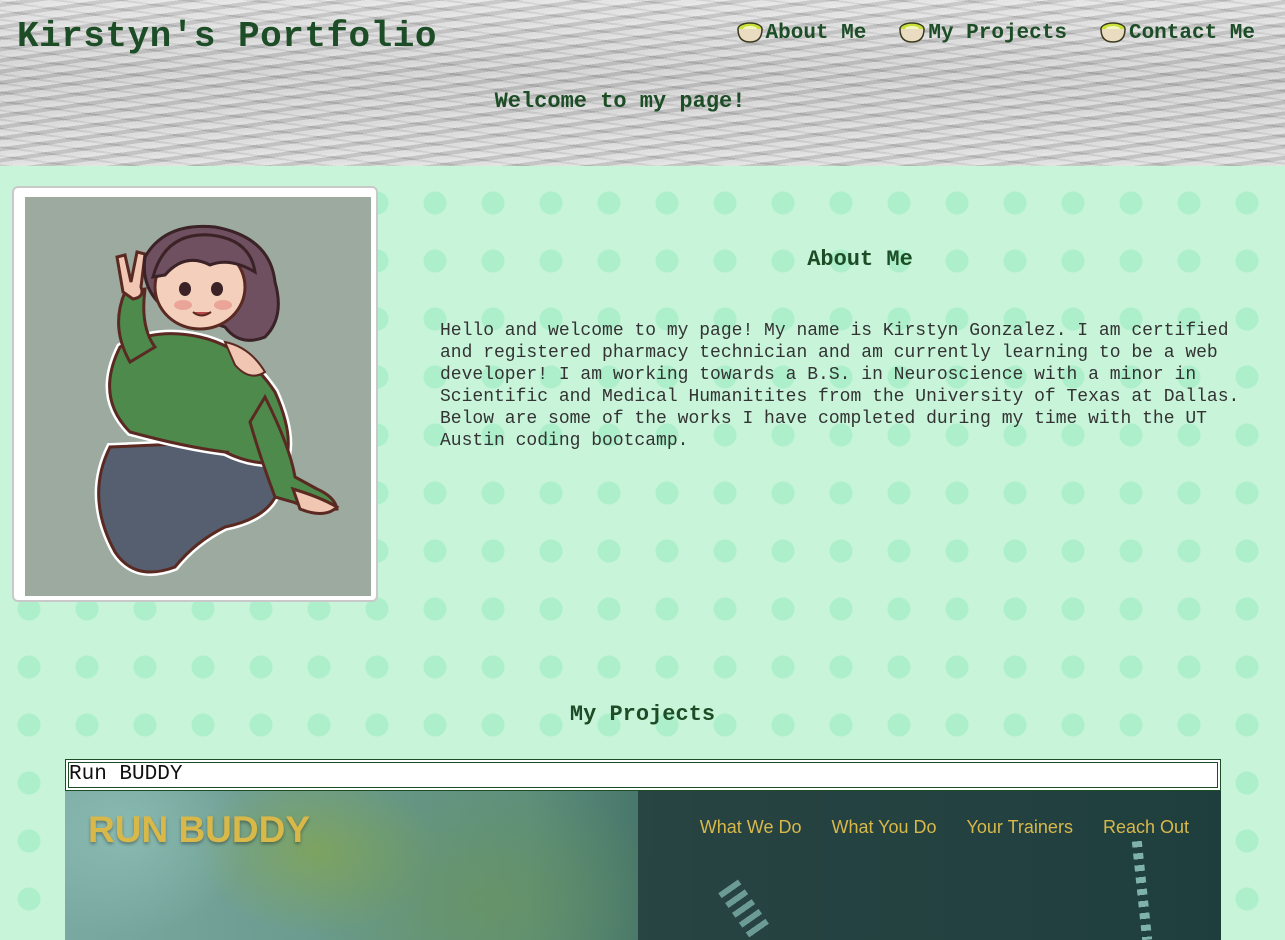 This screenshot has height=940, width=1285. Describe the element at coordinates (227, 36) in the screenshot. I see `site-title: Kirstyn's Portfolio` at that location.